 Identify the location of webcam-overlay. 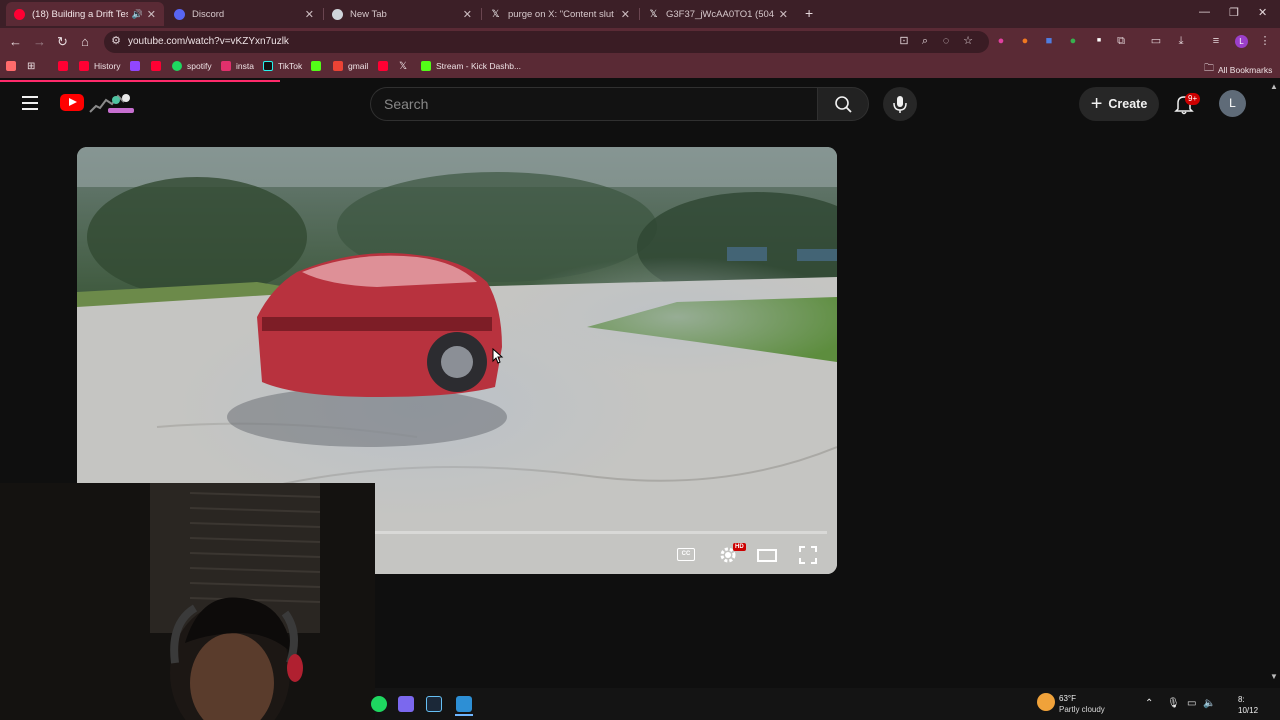
(187, 601).